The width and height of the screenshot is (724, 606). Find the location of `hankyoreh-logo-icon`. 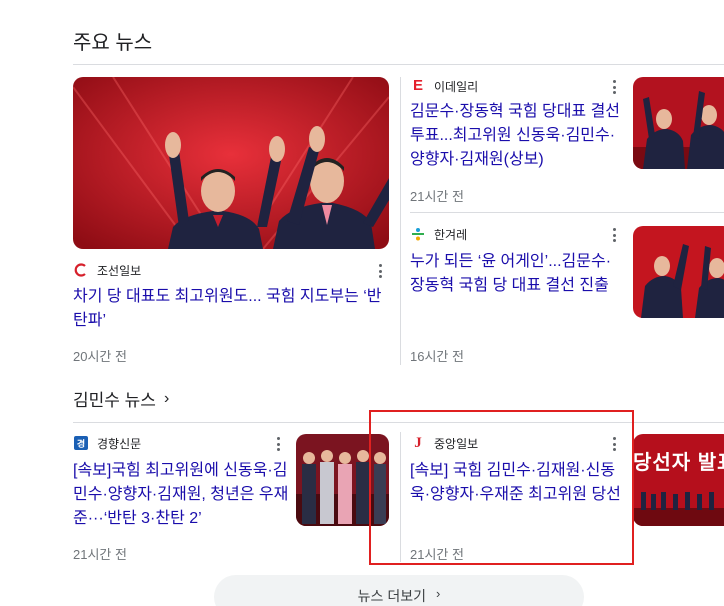

hankyoreh-logo-icon is located at coordinates (418, 234).